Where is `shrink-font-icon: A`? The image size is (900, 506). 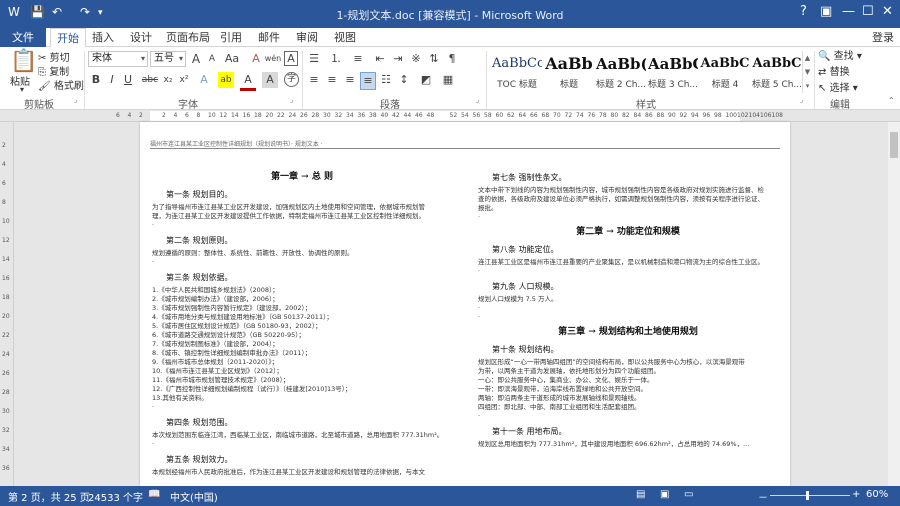
shrink-font-icon: A is located at coordinates (212, 59).